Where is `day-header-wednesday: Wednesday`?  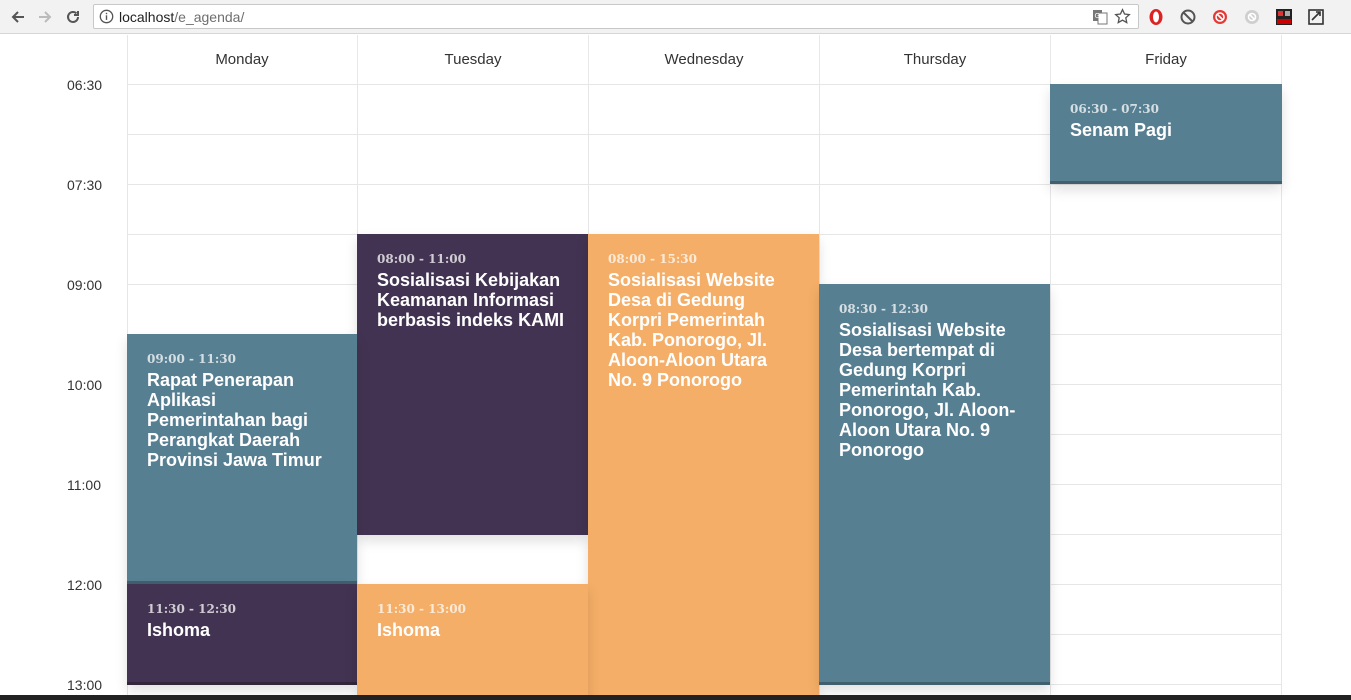 day-header-wednesday: Wednesday is located at coordinates (704, 59).